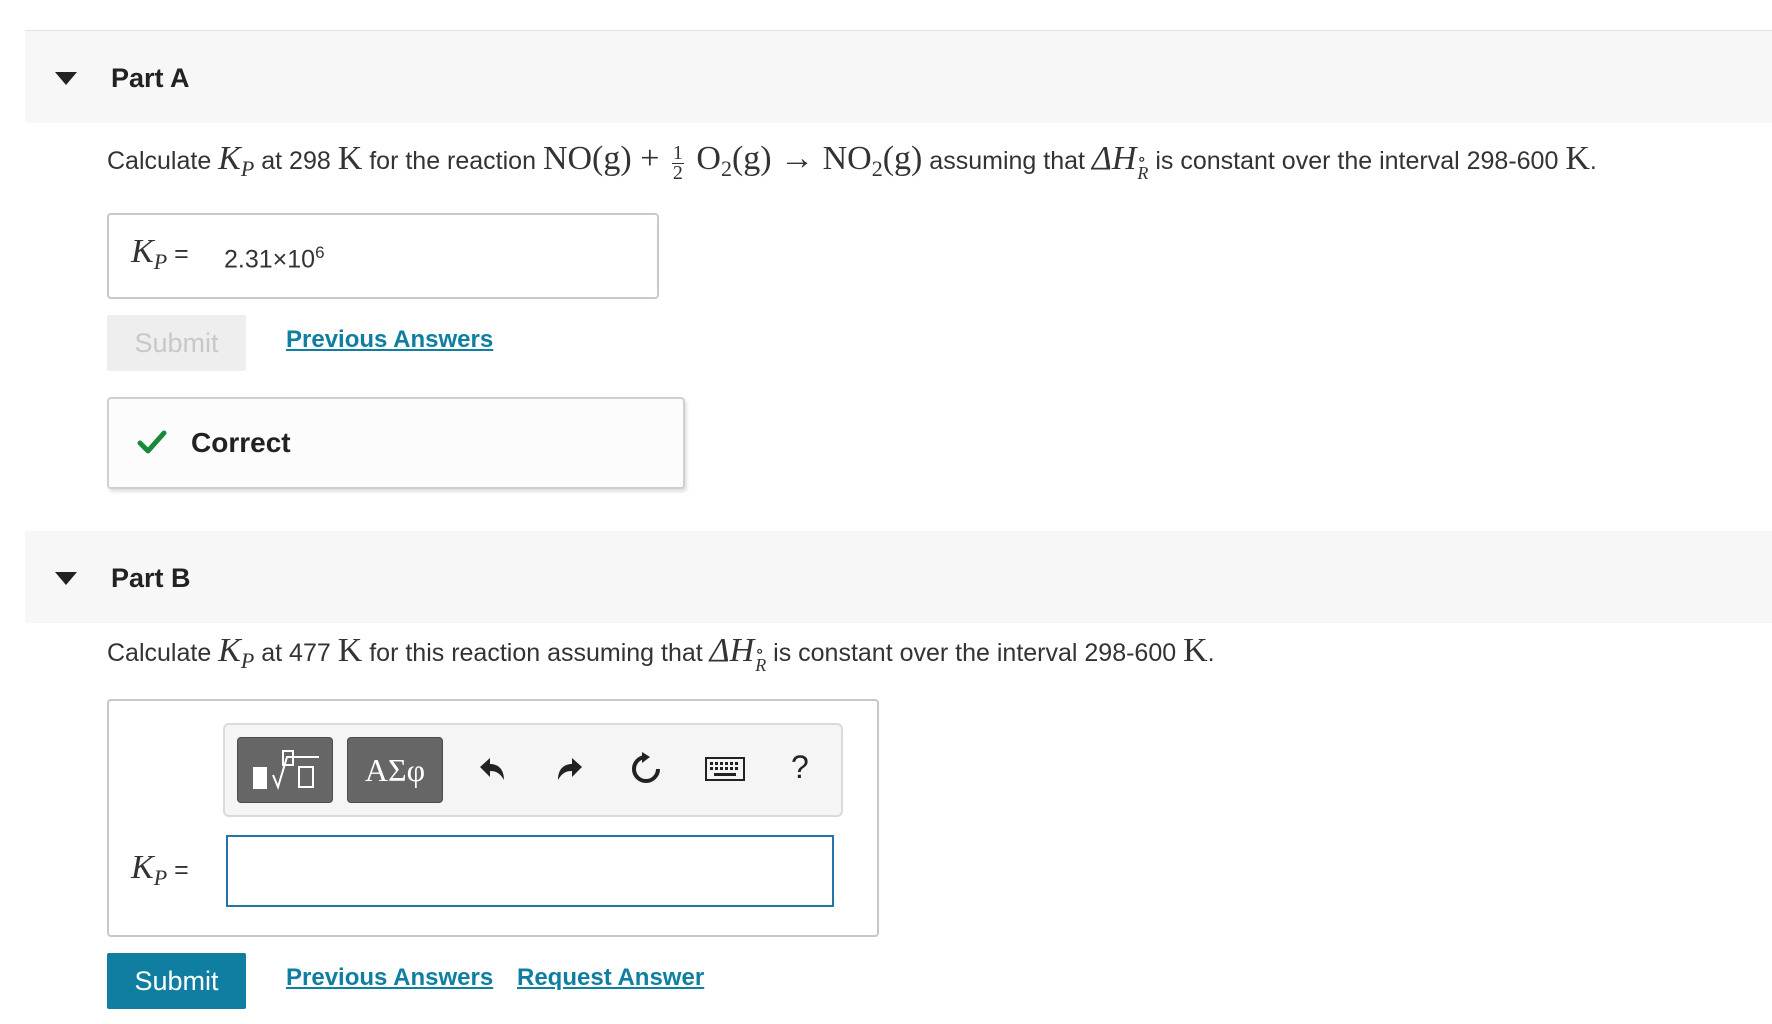 The image size is (1772, 1024). What do you see at coordinates (530, 871) in the screenshot?
I see `kp-answer-input` at bounding box center [530, 871].